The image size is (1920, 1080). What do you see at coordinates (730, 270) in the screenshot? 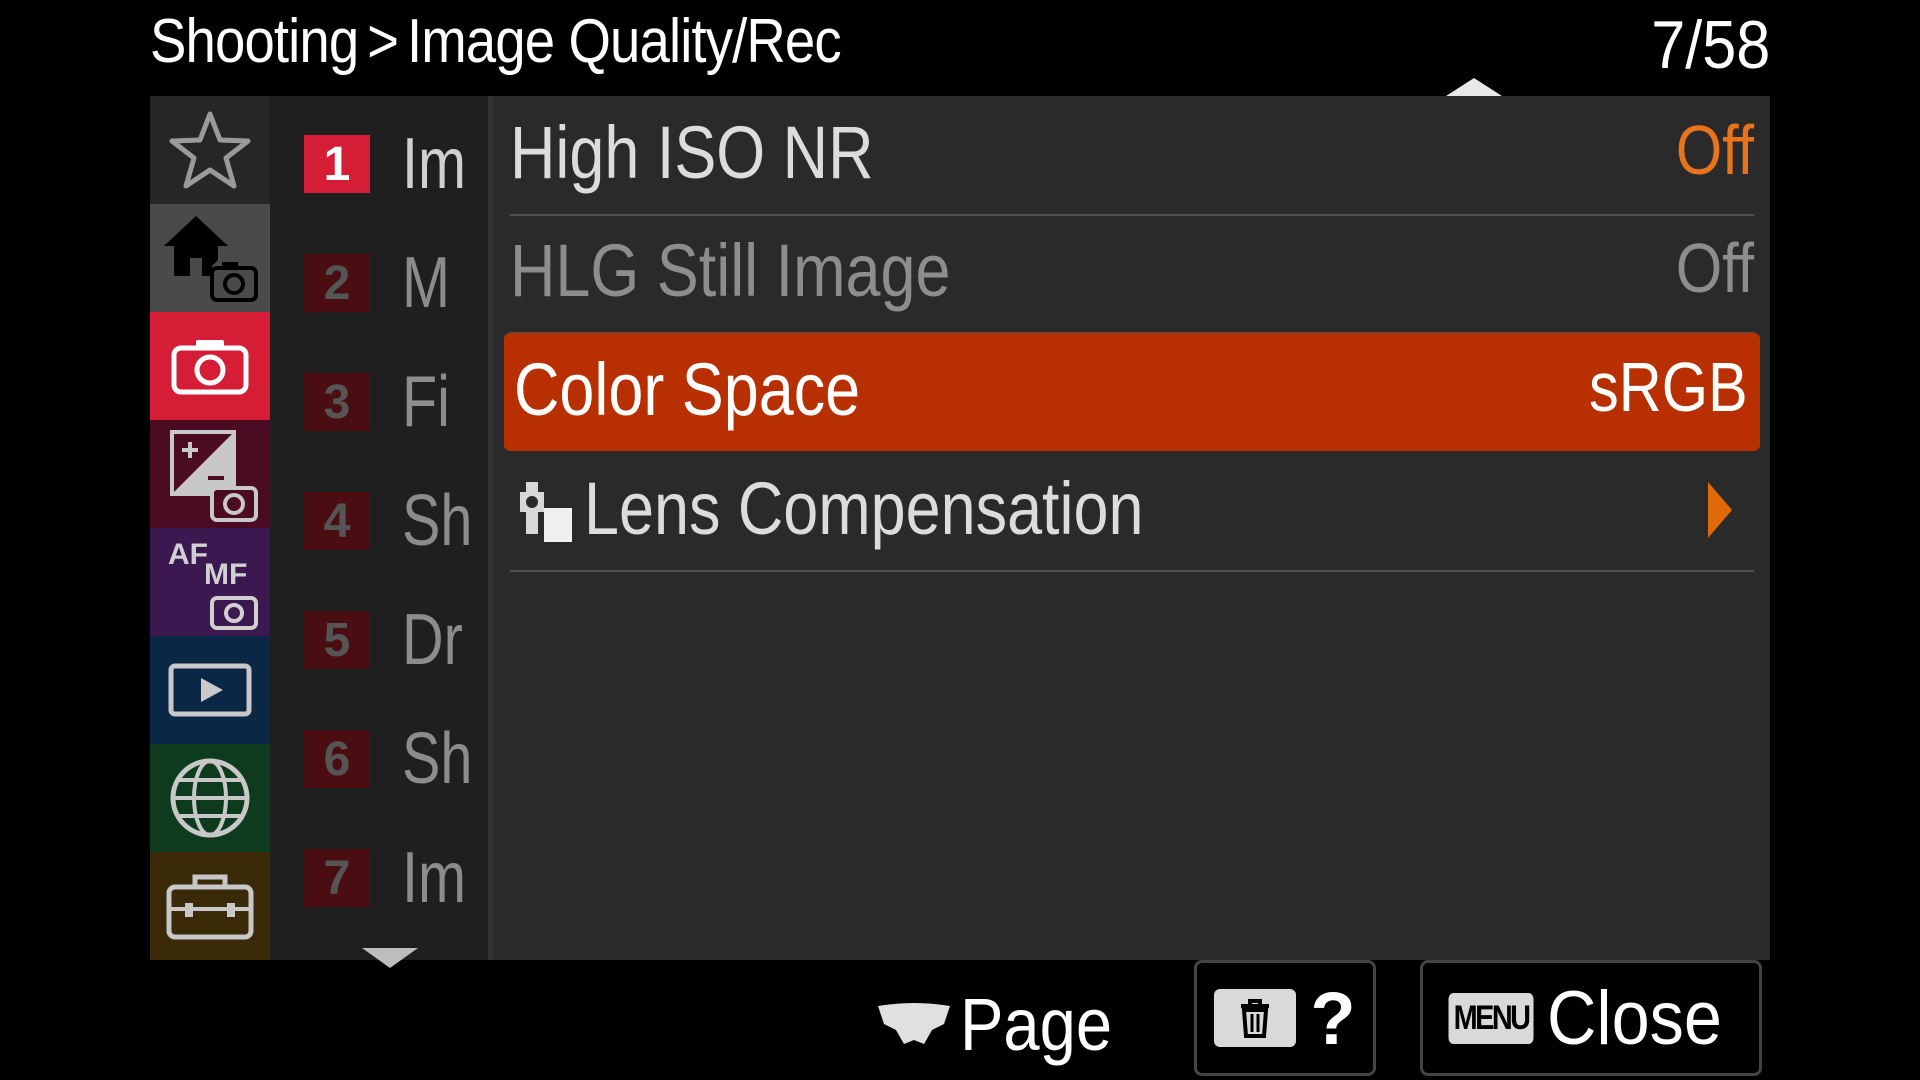
I see `setting-label: HLG Still Image` at bounding box center [730, 270].